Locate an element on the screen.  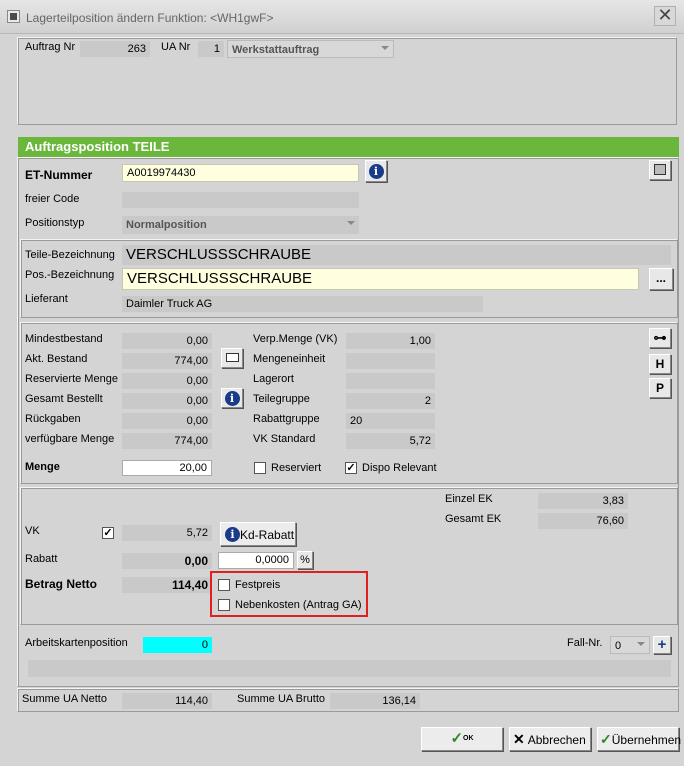
vk-field: 5,72 is located at coordinates (167, 533).